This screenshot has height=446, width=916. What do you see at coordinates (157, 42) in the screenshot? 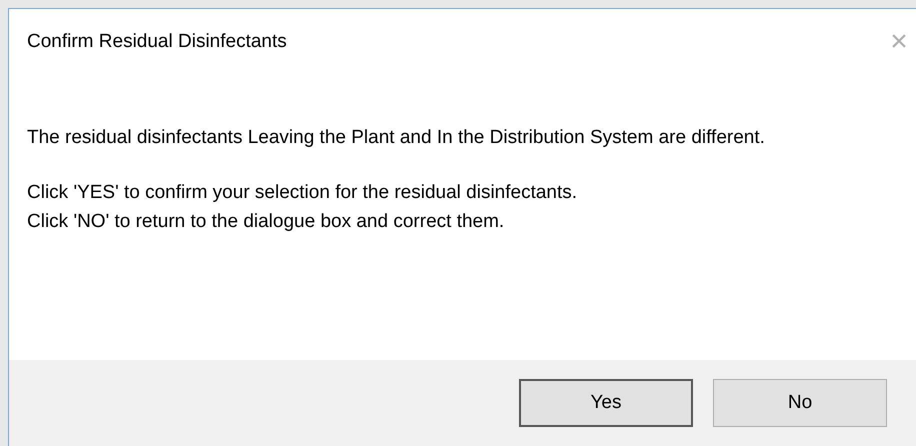
I see `window-title: Confirm Residual Disinfectants` at bounding box center [157, 42].